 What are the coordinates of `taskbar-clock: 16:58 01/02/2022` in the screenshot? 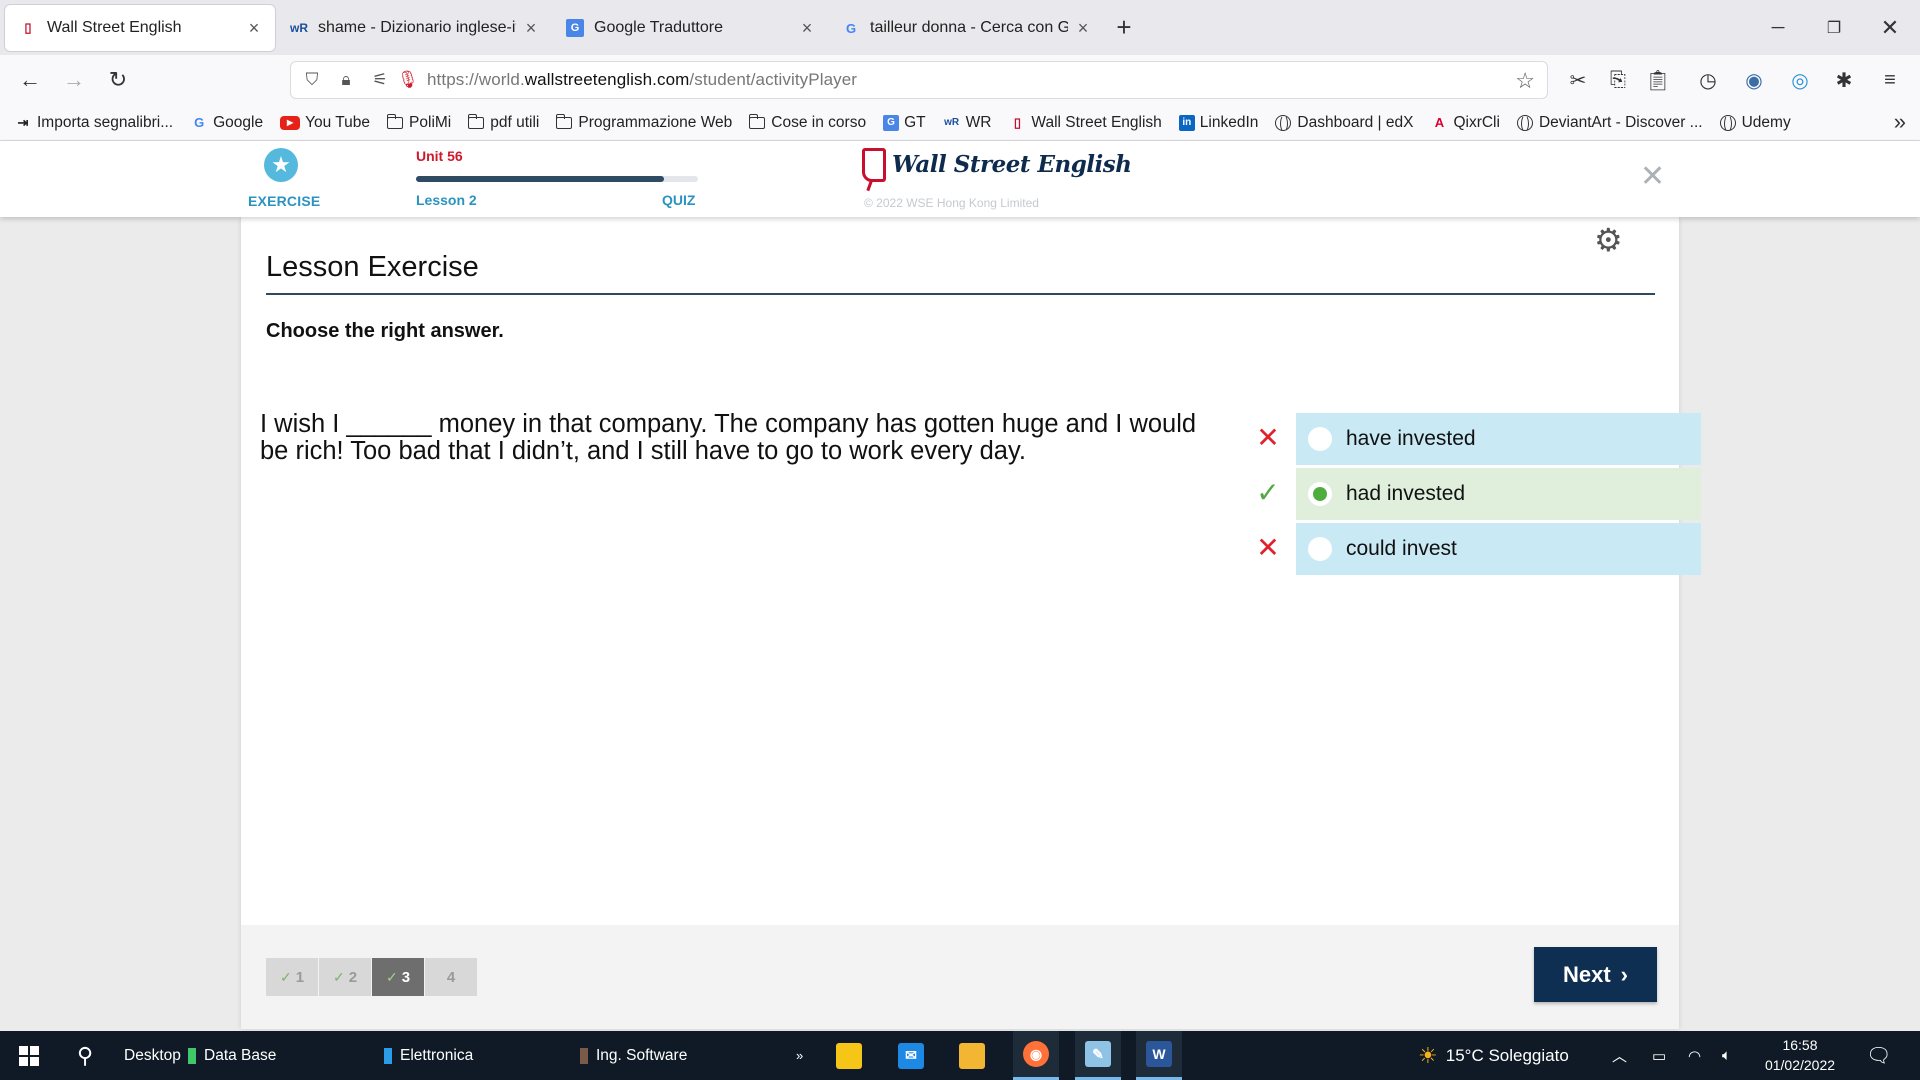 It's located at (1800, 1055).